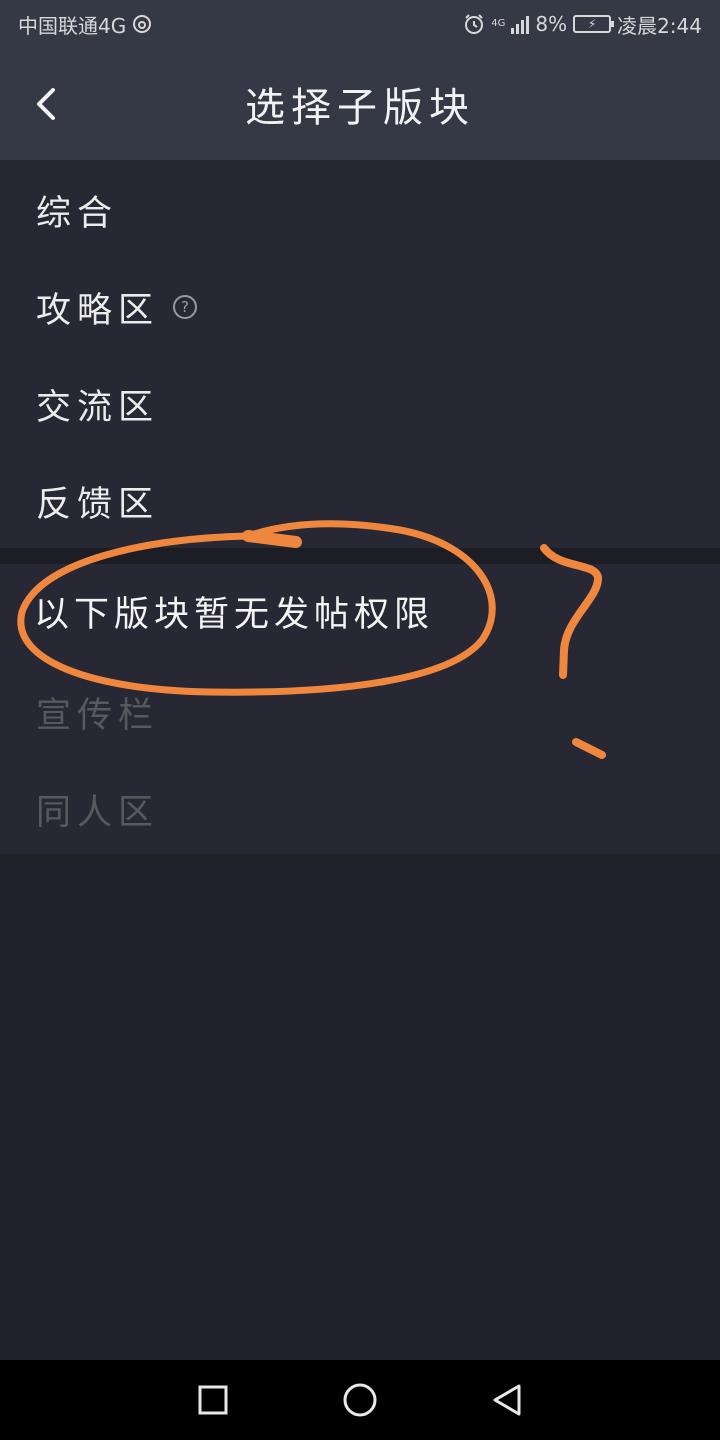  What do you see at coordinates (594, 24) in the screenshot?
I see `battery-charging-icon: ⚡` at bounding box center [594, 24].